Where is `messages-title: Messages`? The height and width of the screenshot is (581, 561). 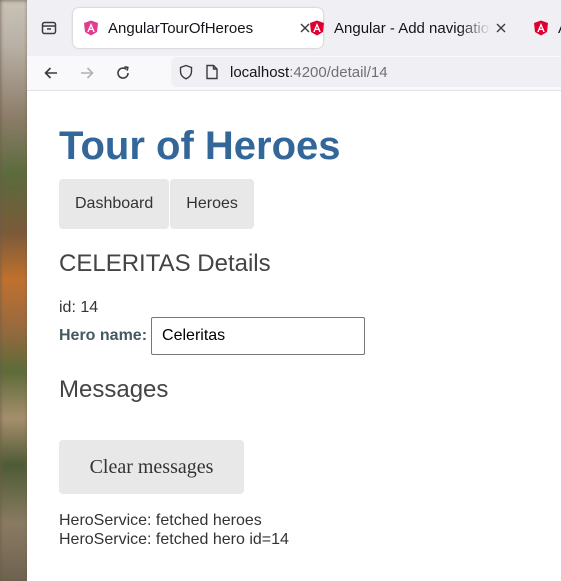
messages-title: Messages is located at coordinates (114, 389).